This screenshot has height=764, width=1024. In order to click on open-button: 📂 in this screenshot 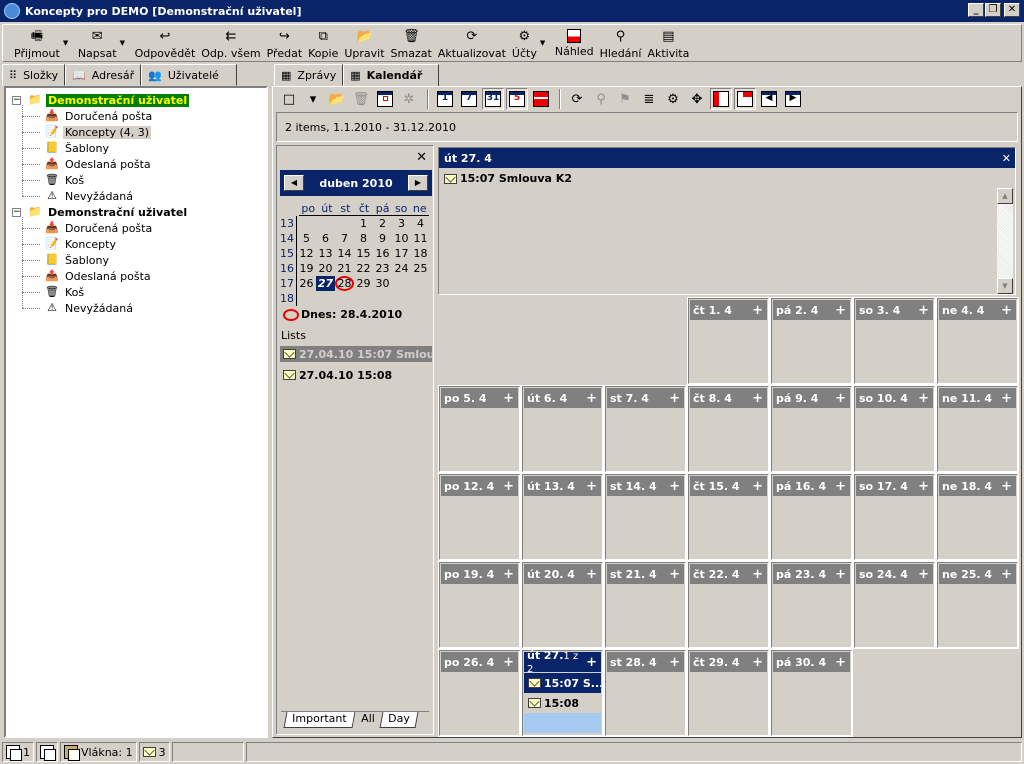, I will do `click(337, 99)`.